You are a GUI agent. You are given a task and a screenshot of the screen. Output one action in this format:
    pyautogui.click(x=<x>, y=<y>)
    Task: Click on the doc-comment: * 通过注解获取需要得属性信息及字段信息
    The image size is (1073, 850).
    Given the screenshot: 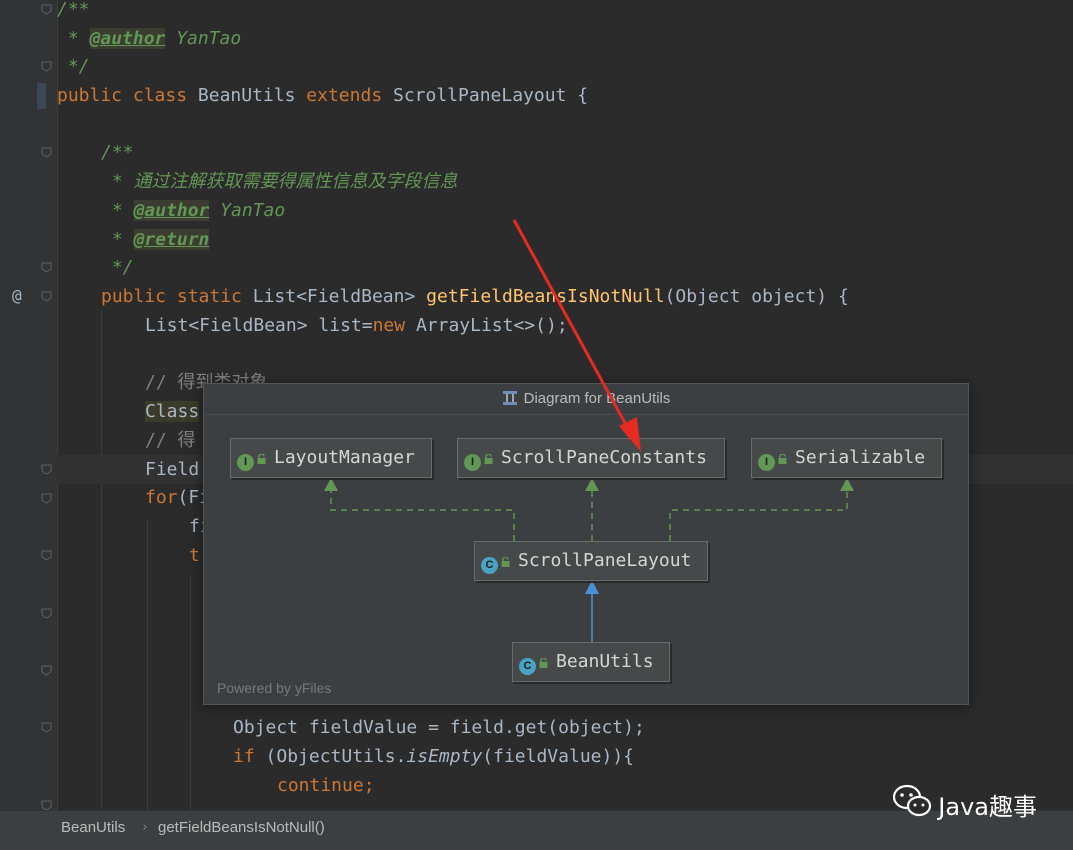 What is the action you would take?
    pyautogui.click(x=279, y=181)
    